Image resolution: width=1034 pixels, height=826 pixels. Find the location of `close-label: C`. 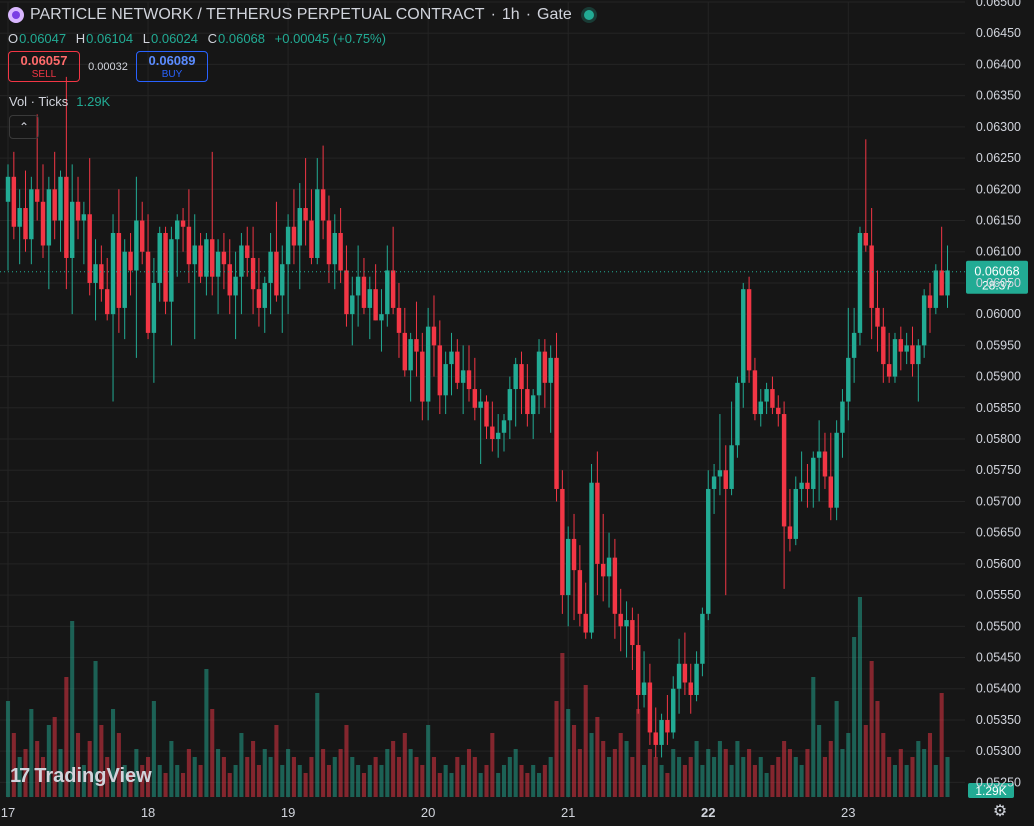

close-label: C is located at coordinates (212, 38).